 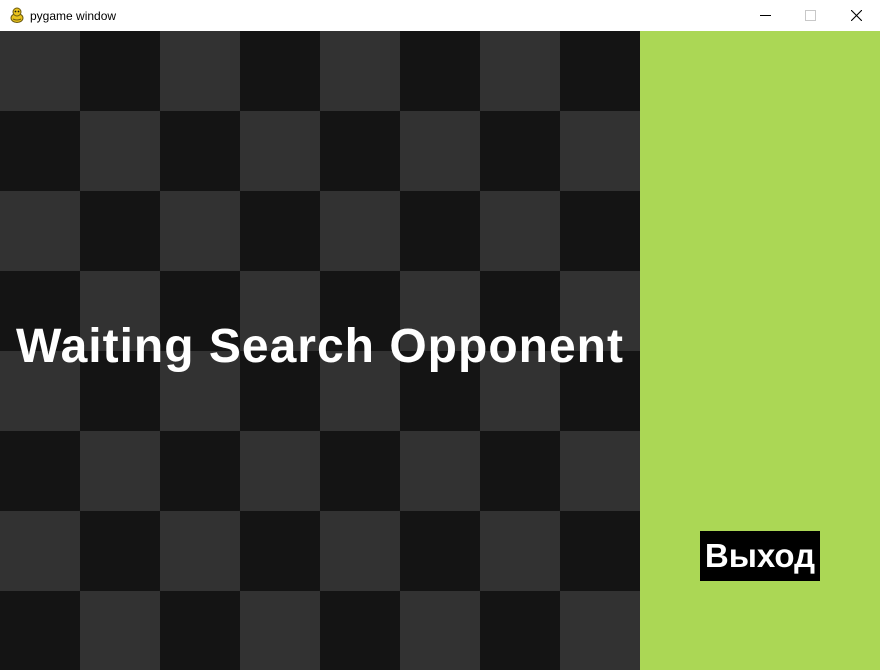 I want to click on exit-button: Выход, so click(x=760, y=556).